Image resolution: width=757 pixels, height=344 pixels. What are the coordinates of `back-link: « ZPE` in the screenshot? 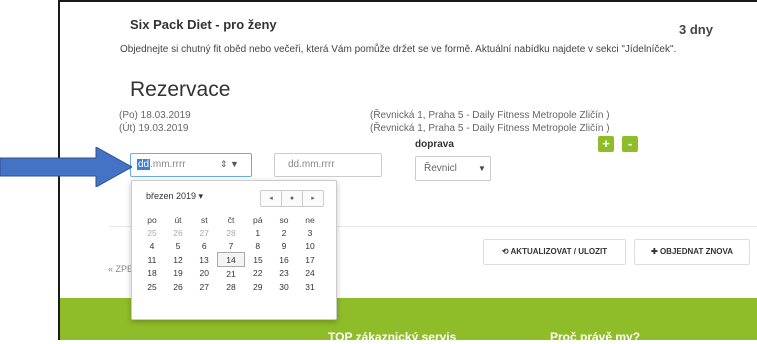 It's located at (120, 269).